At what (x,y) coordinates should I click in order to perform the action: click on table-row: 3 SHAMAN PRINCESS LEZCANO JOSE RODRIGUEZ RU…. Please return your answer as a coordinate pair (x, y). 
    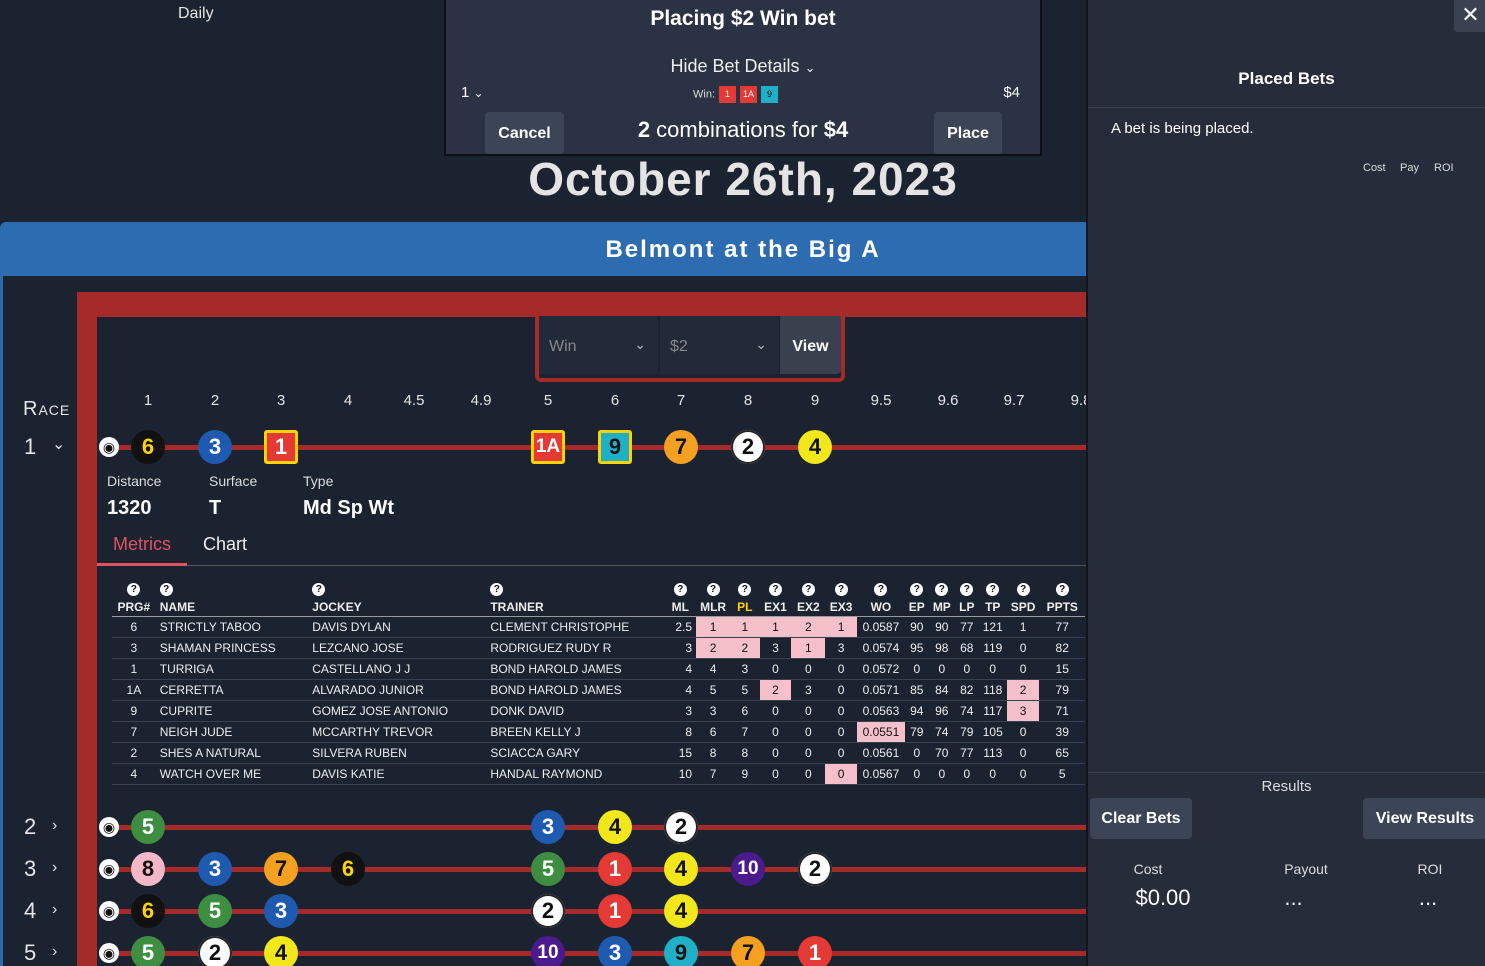
    Looking at the image, I should click on (598, 648).